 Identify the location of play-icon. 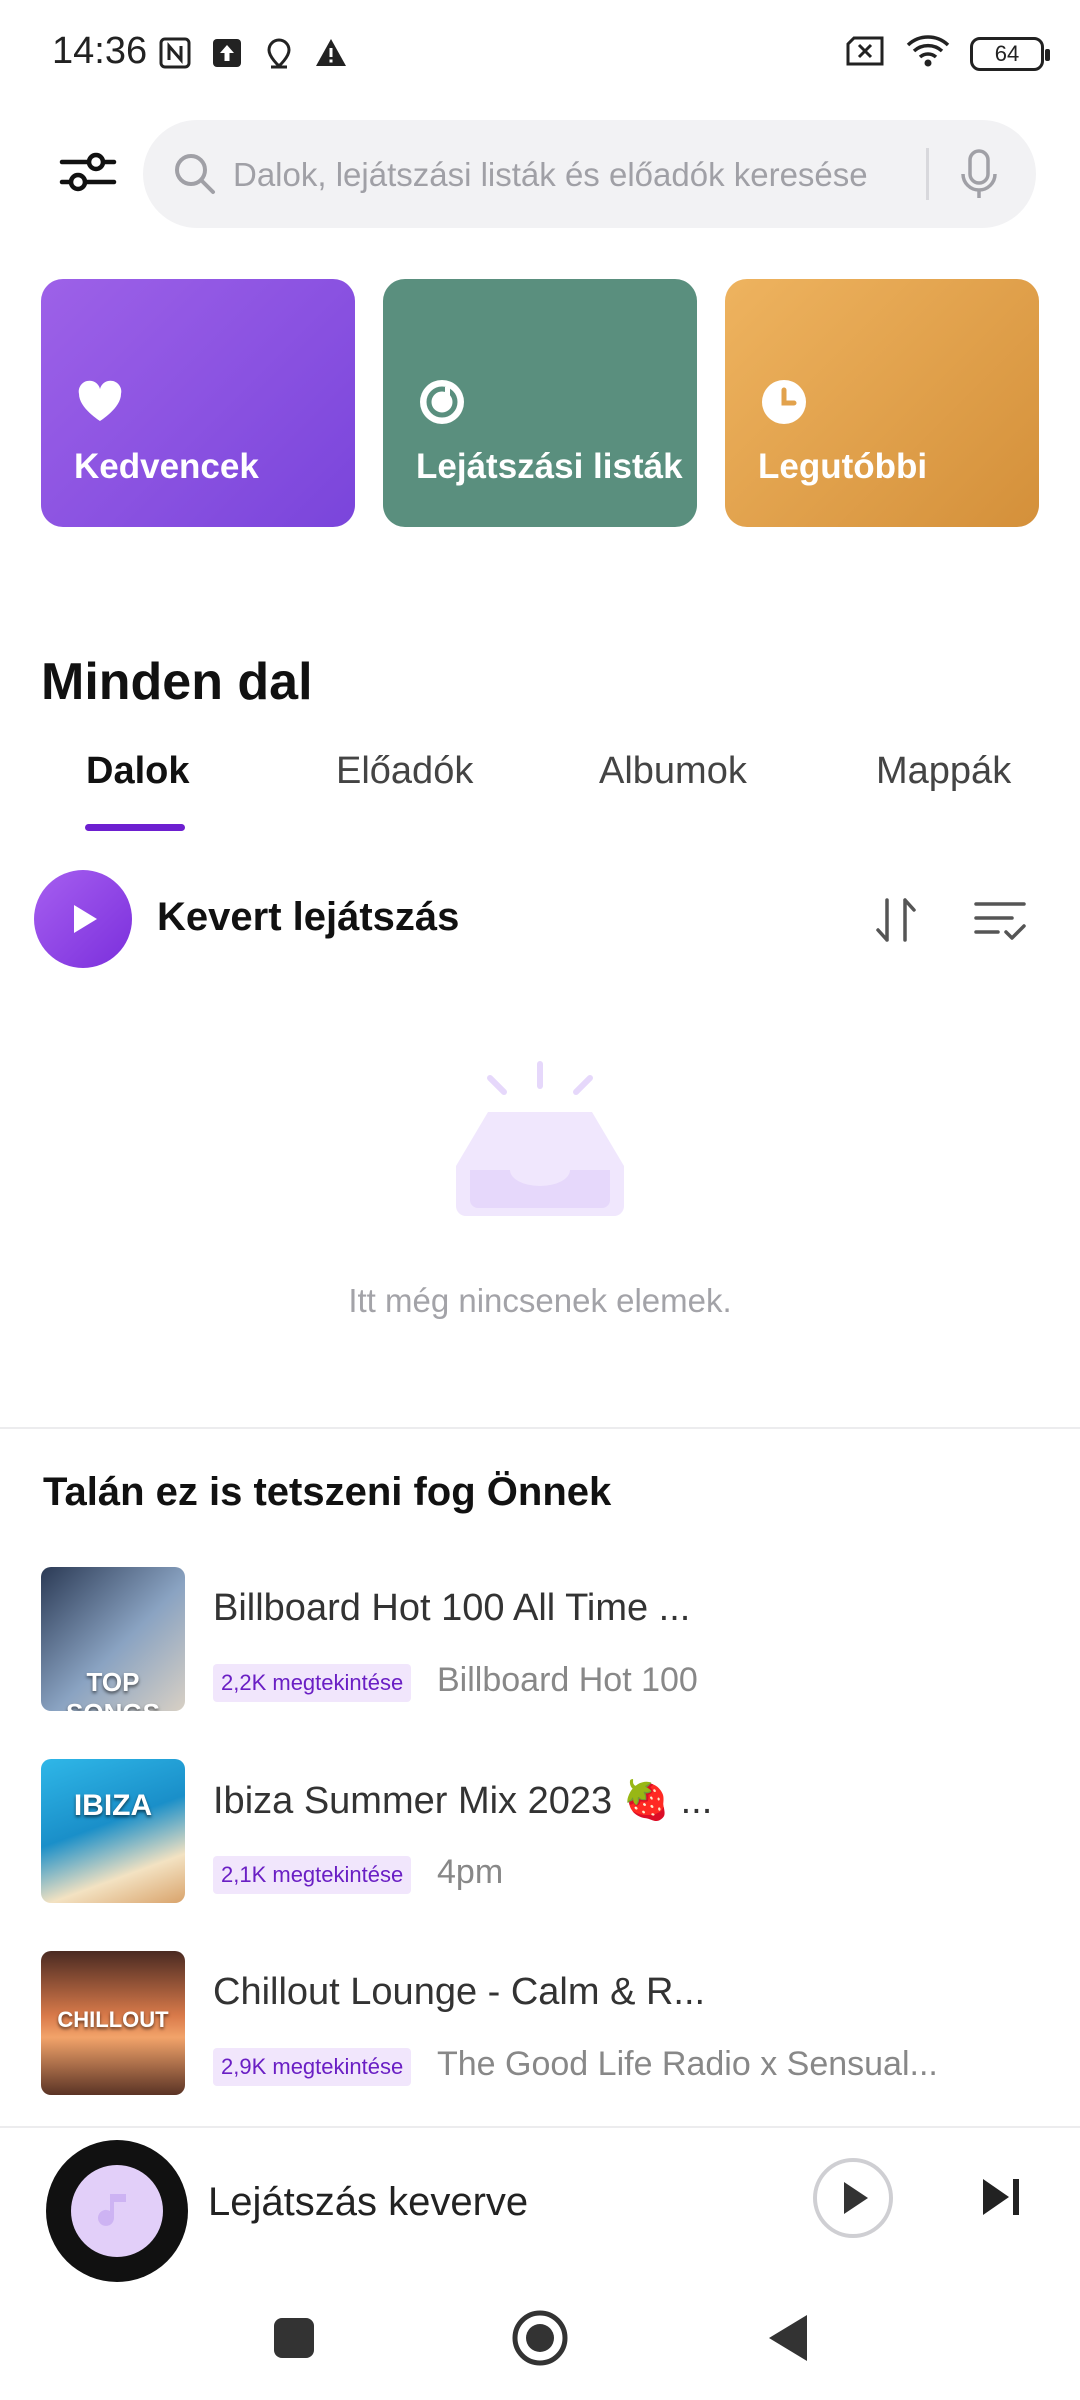
(85, 919).